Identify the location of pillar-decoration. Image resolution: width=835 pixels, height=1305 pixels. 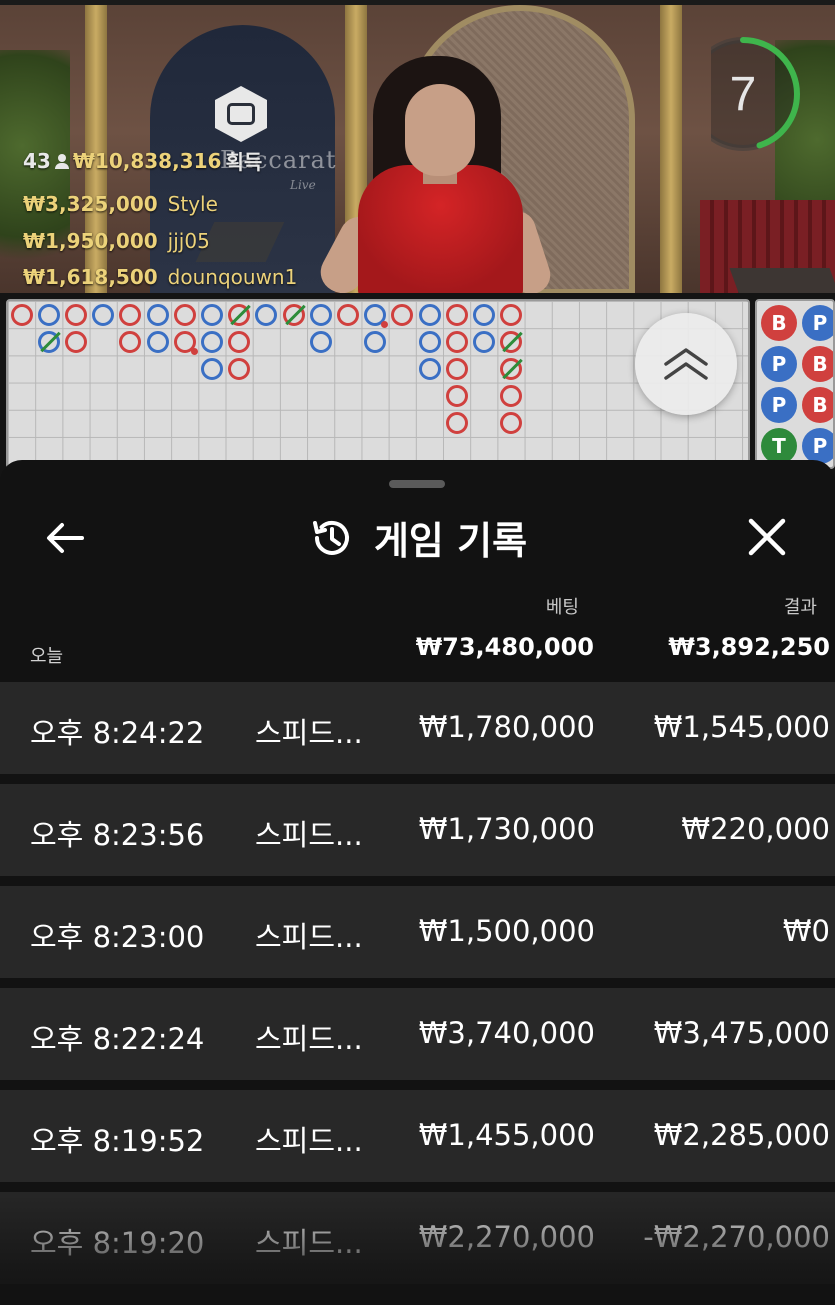
(671, 149).